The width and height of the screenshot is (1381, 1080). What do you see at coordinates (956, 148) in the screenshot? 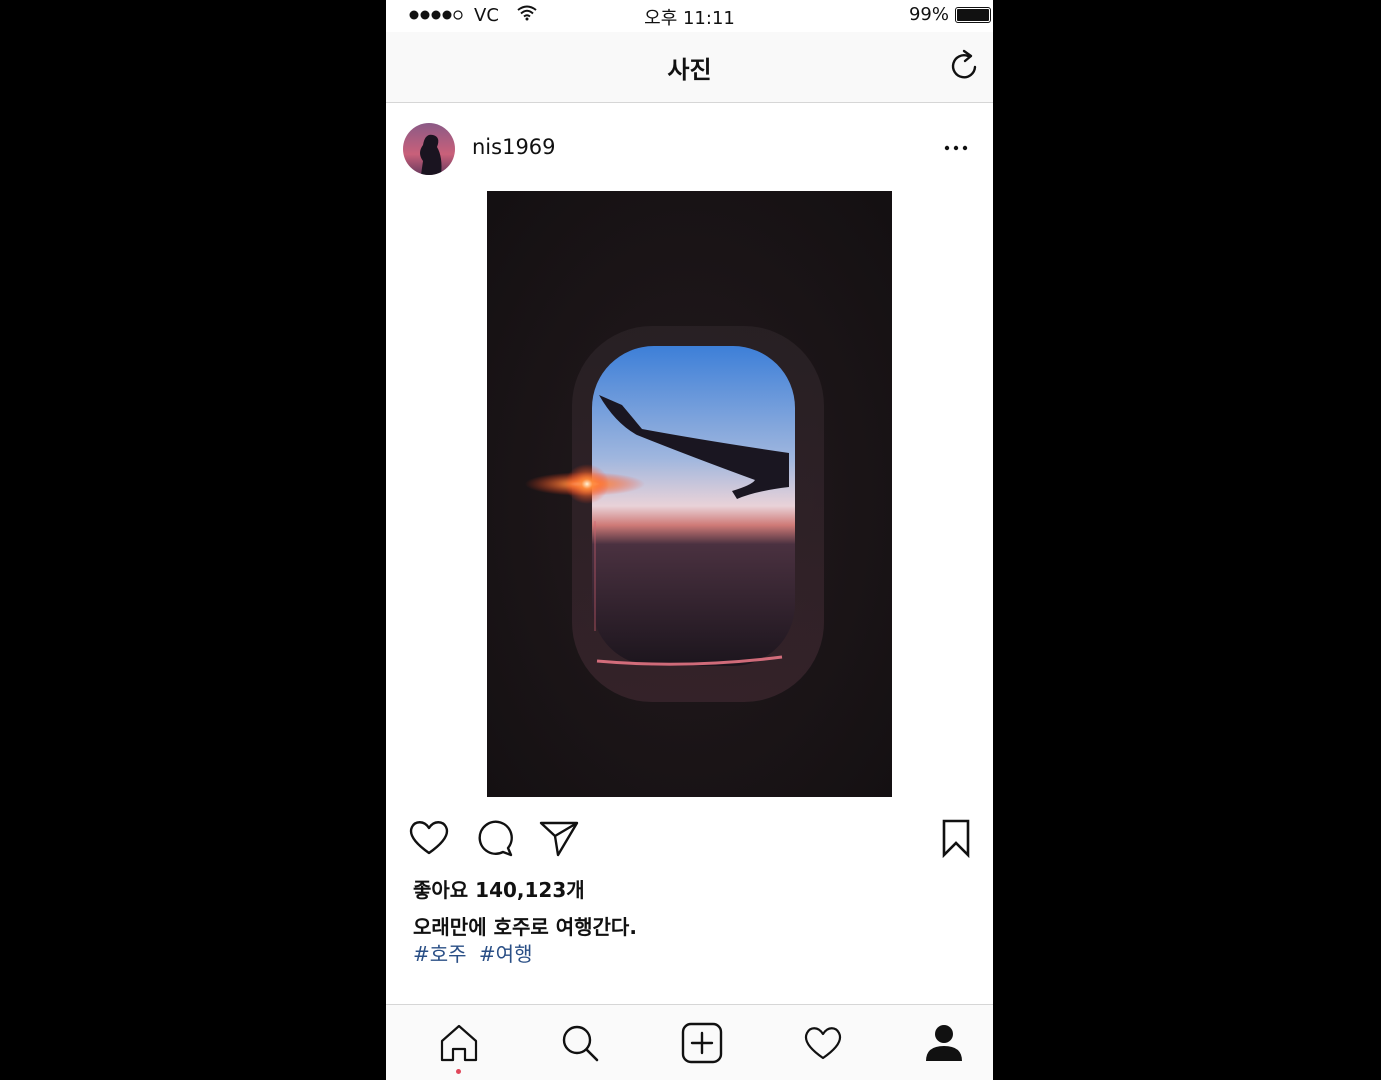
I see `more-icon` at bounding box center [956, 148].